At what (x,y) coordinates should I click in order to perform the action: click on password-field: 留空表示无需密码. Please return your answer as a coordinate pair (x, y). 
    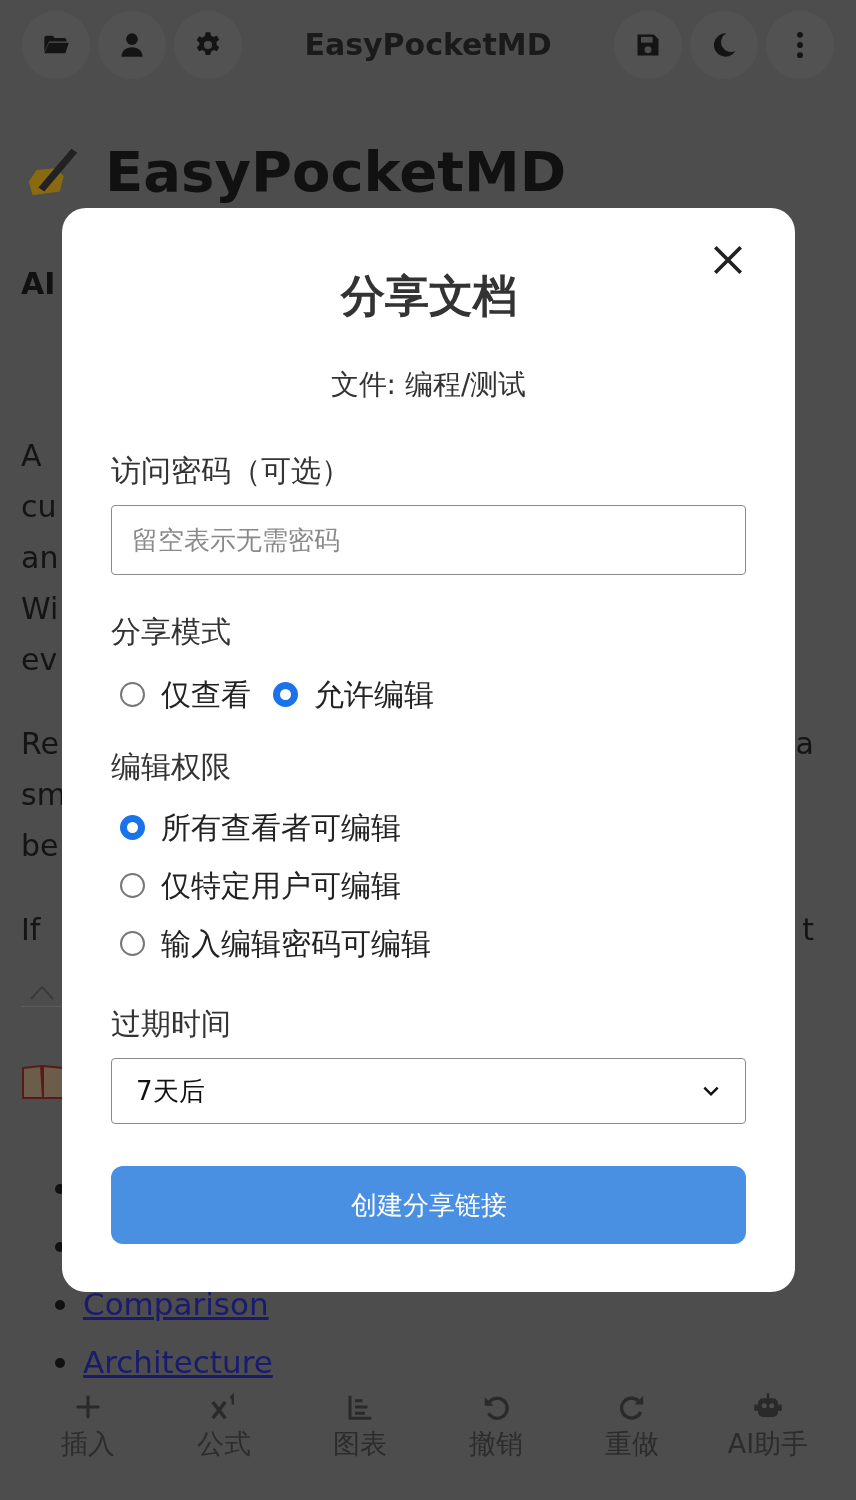
    Looking at the image, I should click on (428, 540).